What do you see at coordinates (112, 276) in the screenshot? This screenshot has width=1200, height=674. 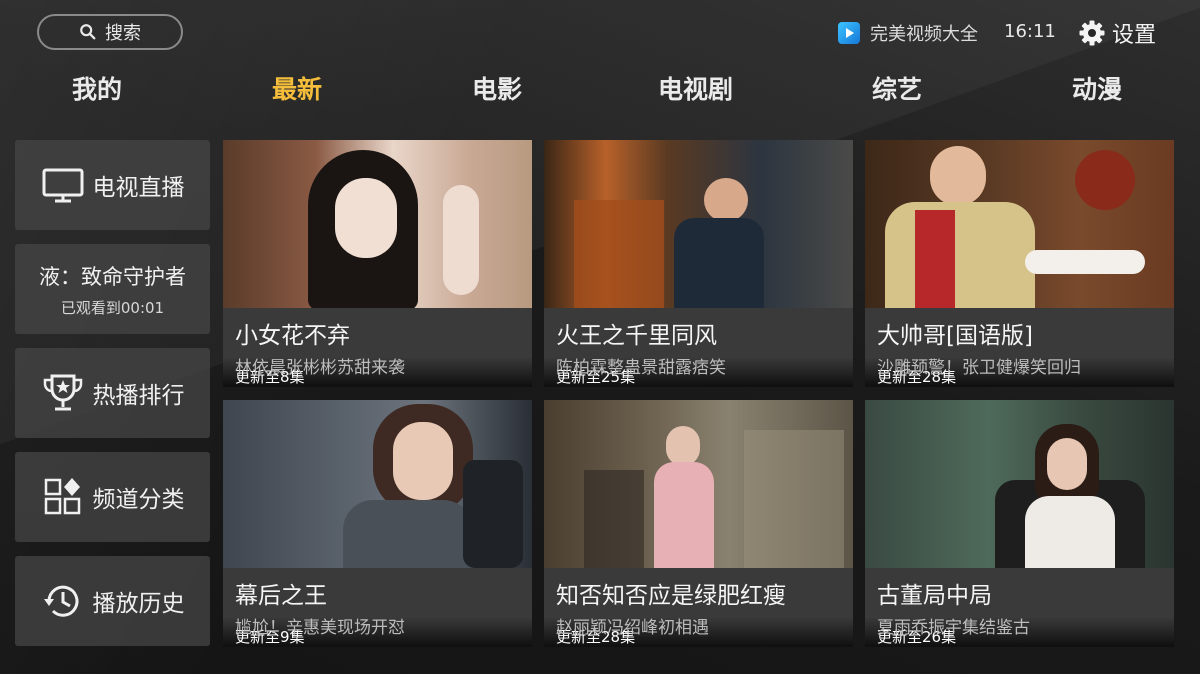 I see `resume-title: 液：致命守护者` at bounding box center [112, 276].